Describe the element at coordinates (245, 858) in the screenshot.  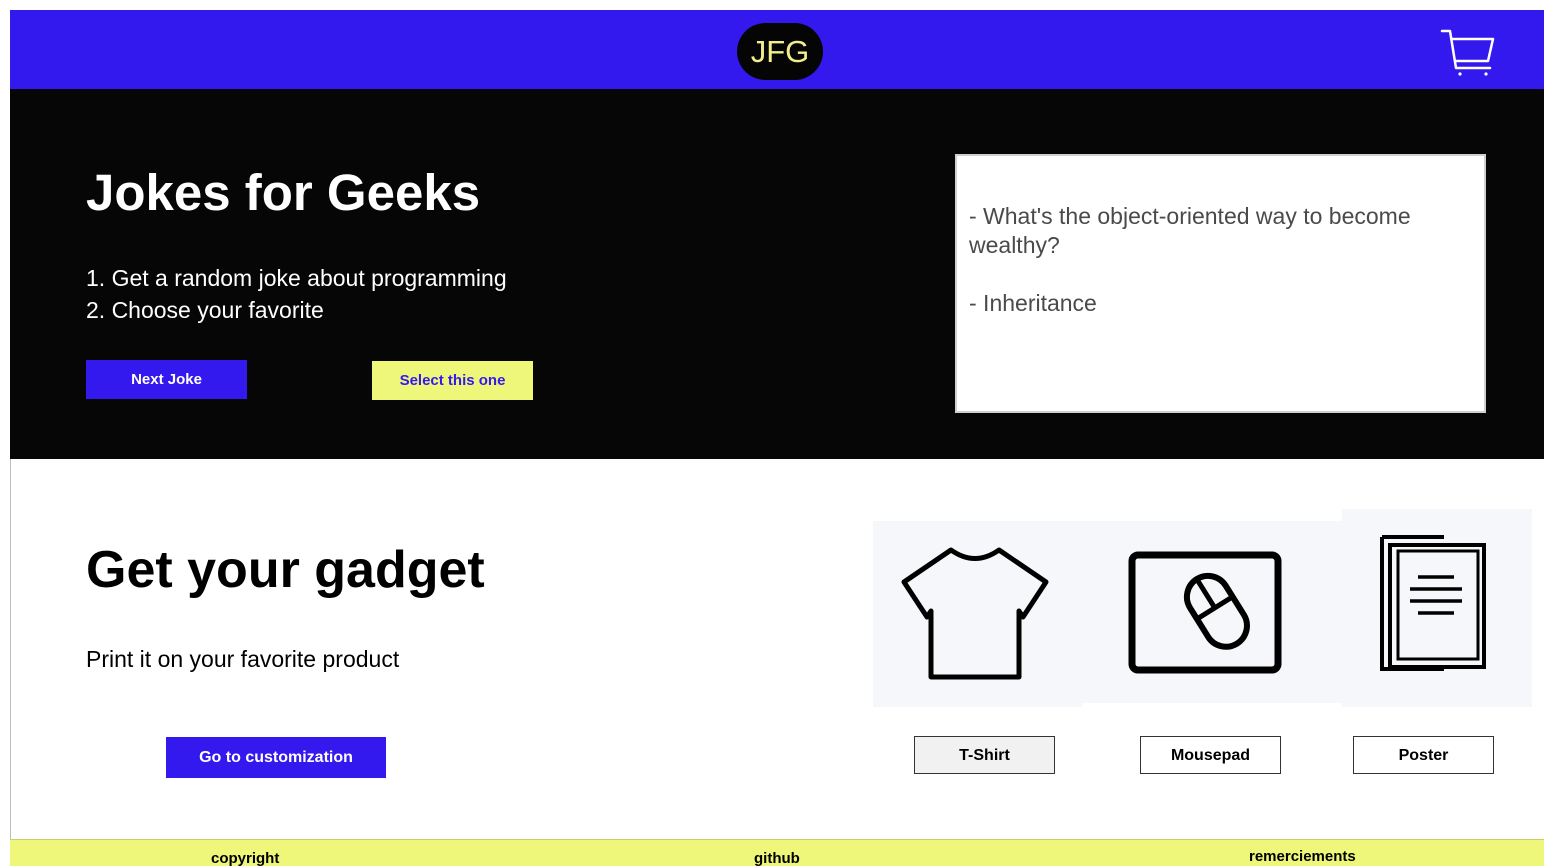
I see `footer-link-copyright: copyright` at that location.